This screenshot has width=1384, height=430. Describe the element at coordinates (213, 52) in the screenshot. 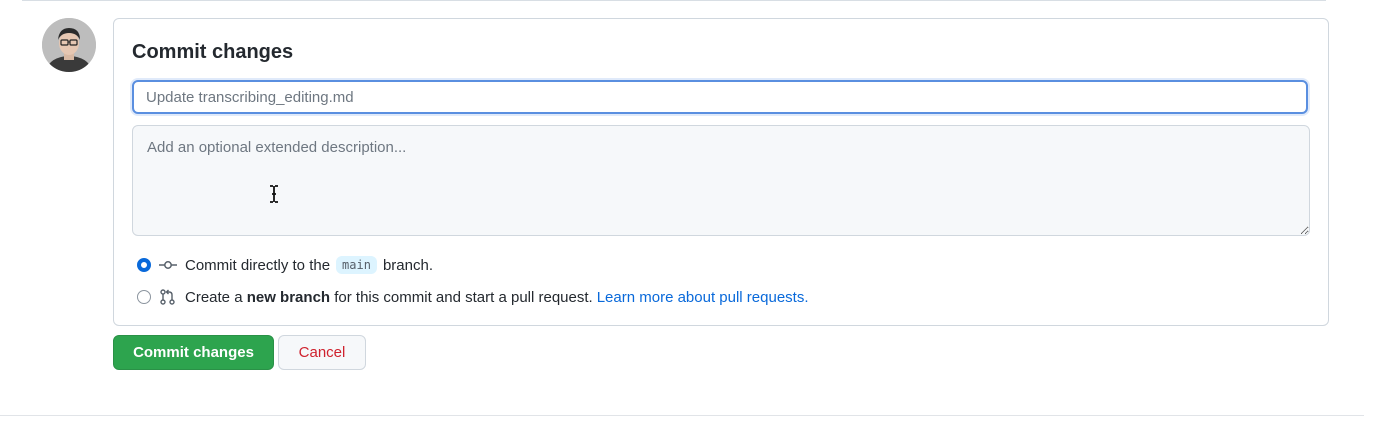

I see `commit-title: Commit changes` at that location.